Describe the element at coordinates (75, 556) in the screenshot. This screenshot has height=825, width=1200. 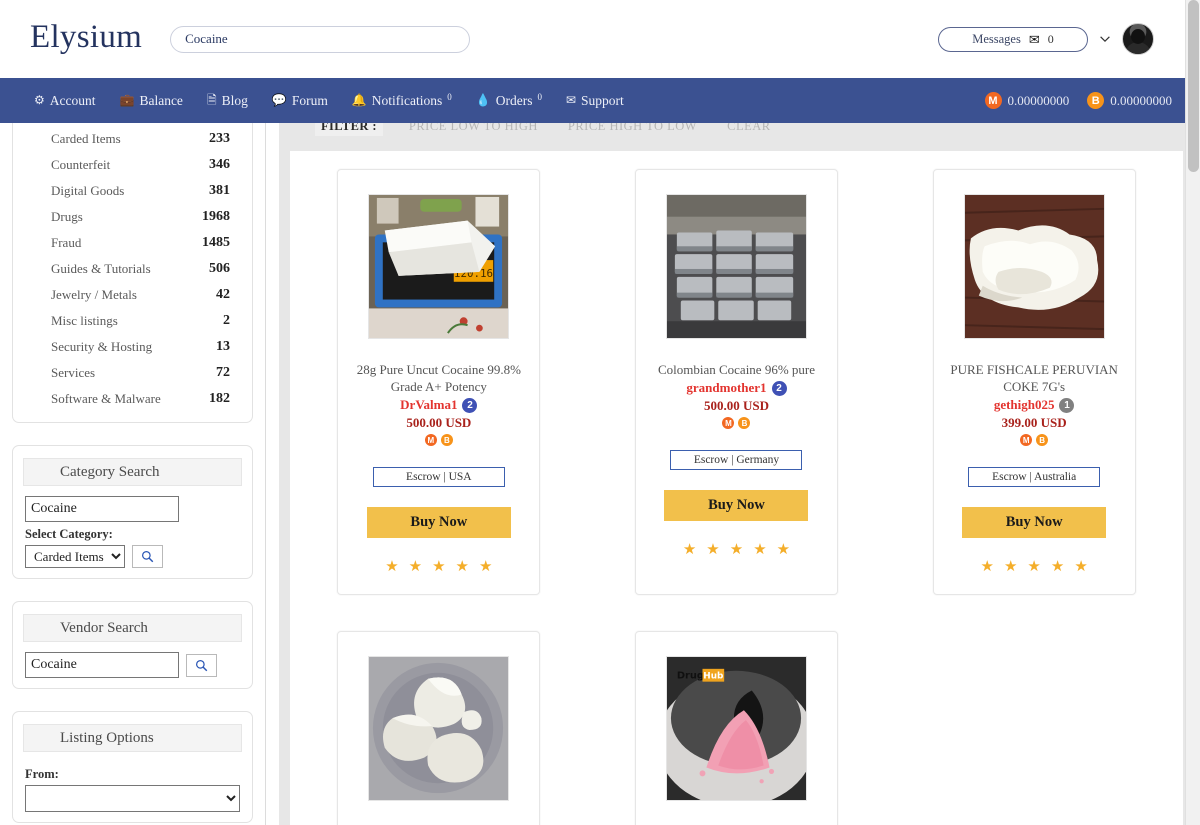
I see `category-select: Carded Items` at that location.